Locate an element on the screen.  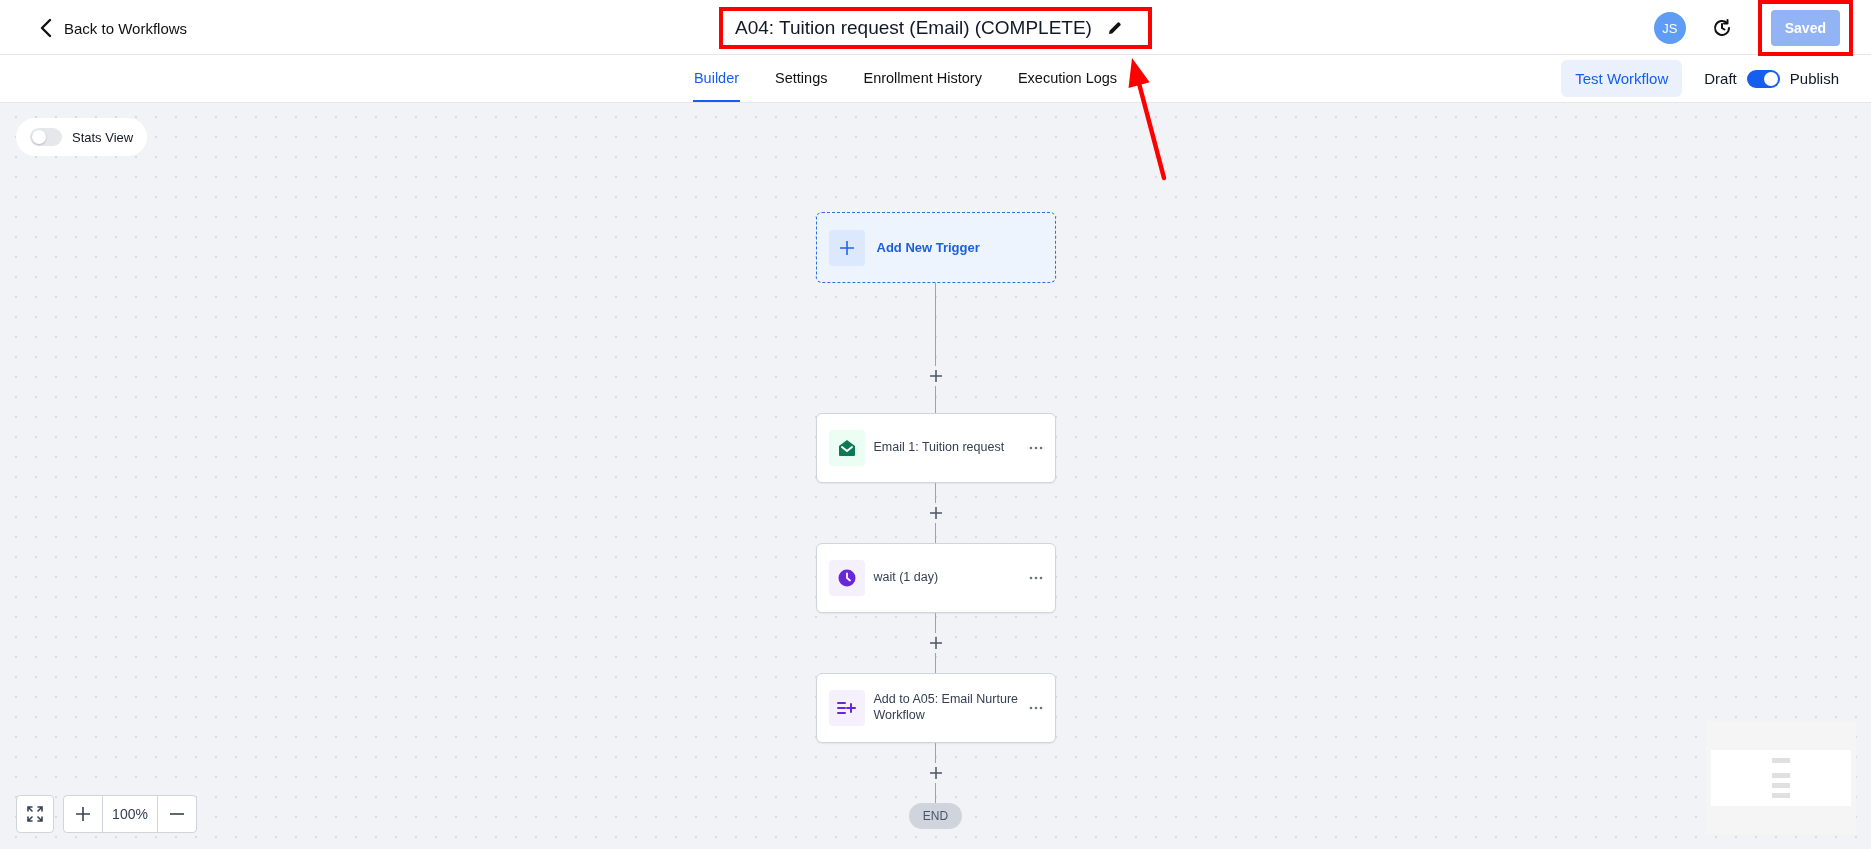
workflow-step-card: wait (1 day) is located at coordinates (935, 578).